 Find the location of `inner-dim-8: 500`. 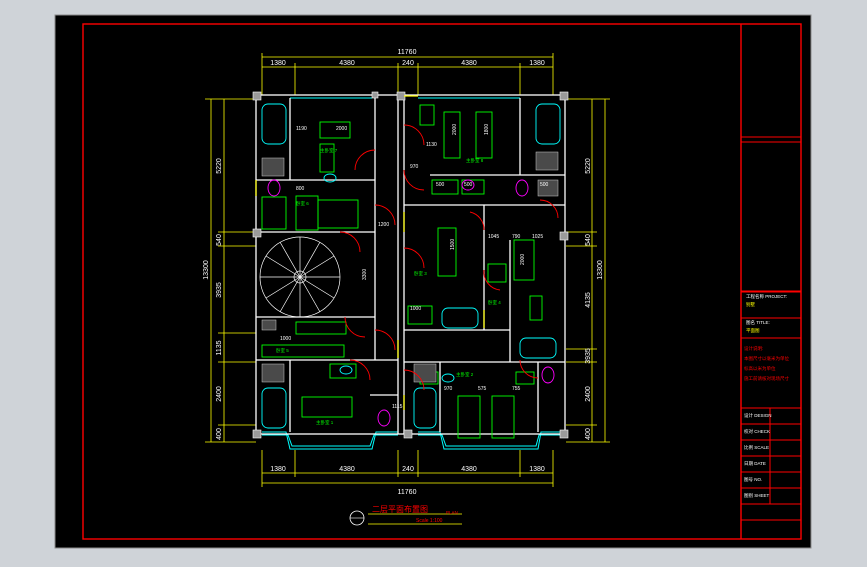

inner-dim-8: 500 is located at coordinates (468, 185).